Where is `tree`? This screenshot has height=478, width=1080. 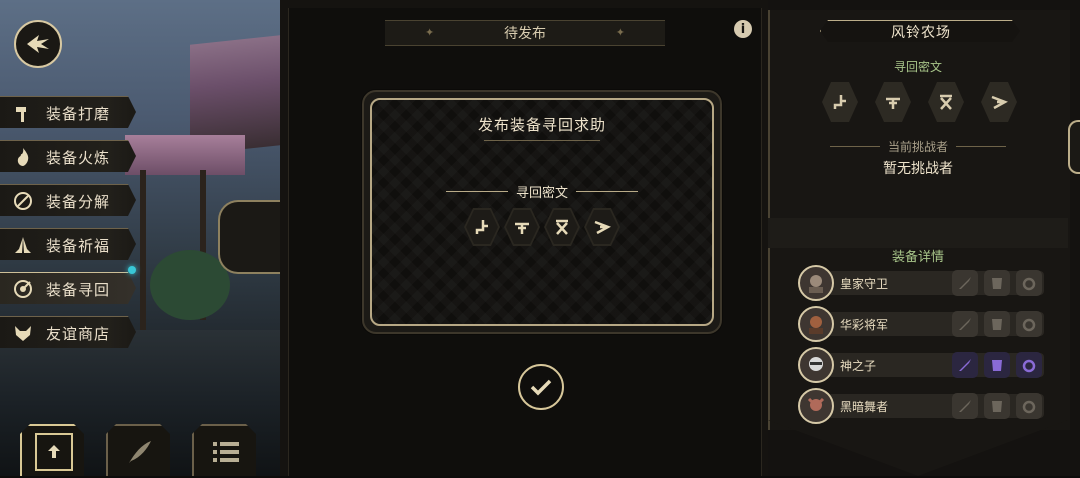
tree is located at coordinates (190, 285).